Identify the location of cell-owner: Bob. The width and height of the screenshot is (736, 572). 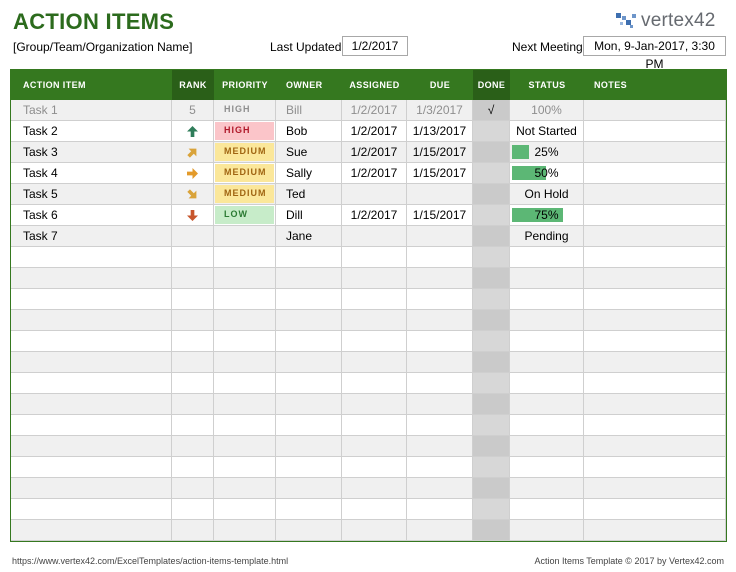
(309, 131).